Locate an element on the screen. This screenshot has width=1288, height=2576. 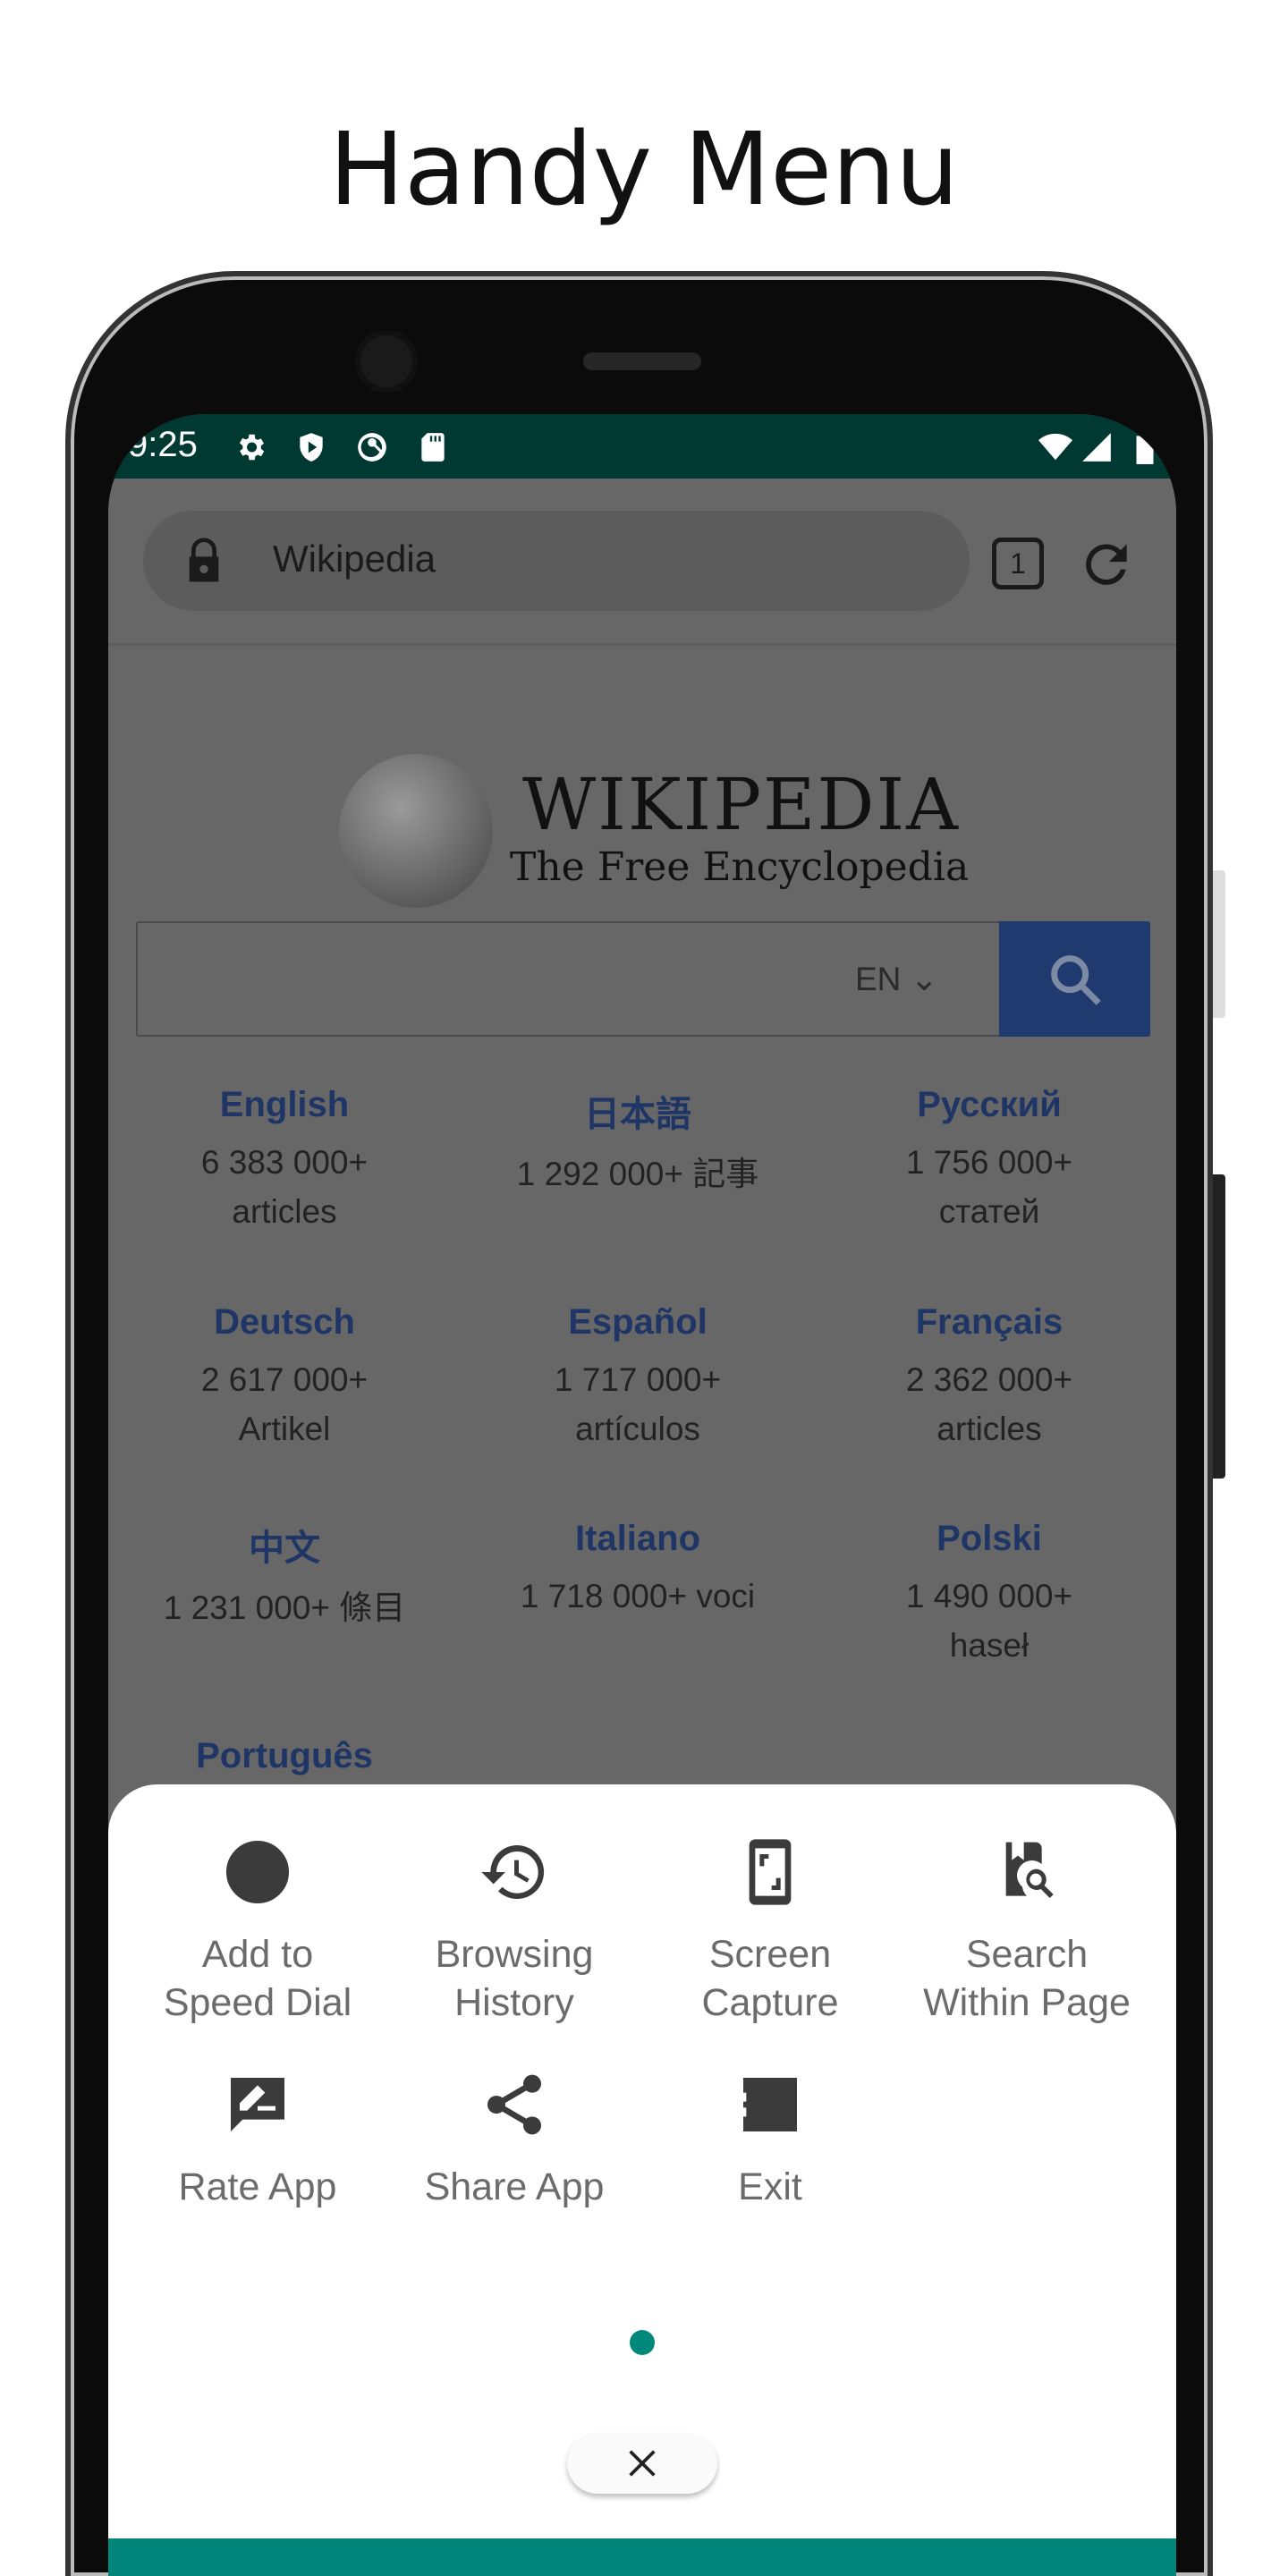
phone-side-button is located at coordinates (1219, 944).